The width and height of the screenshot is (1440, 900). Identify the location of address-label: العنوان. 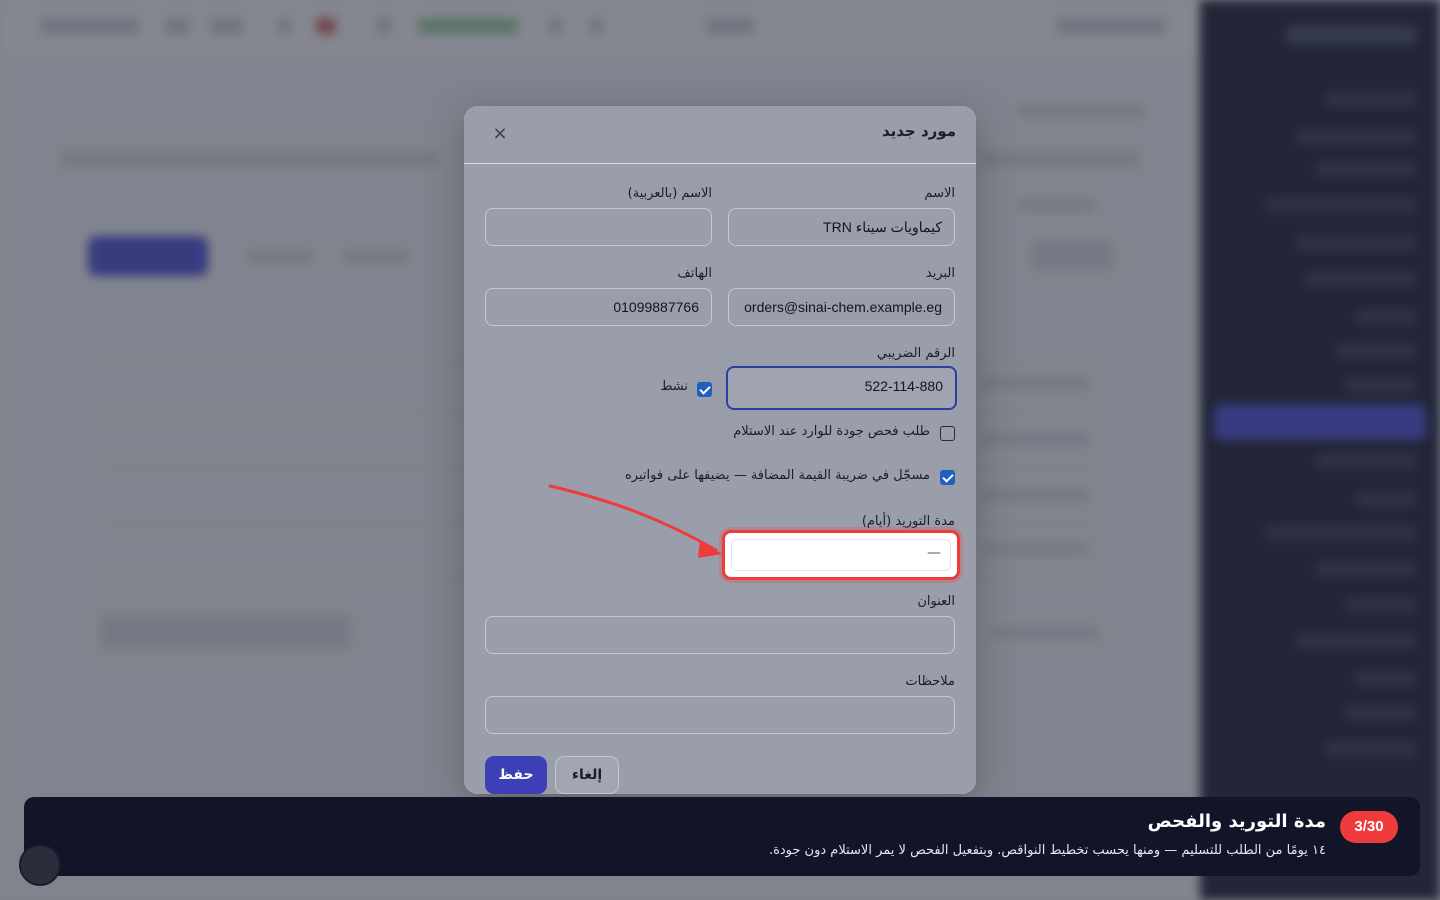
(936, 601).